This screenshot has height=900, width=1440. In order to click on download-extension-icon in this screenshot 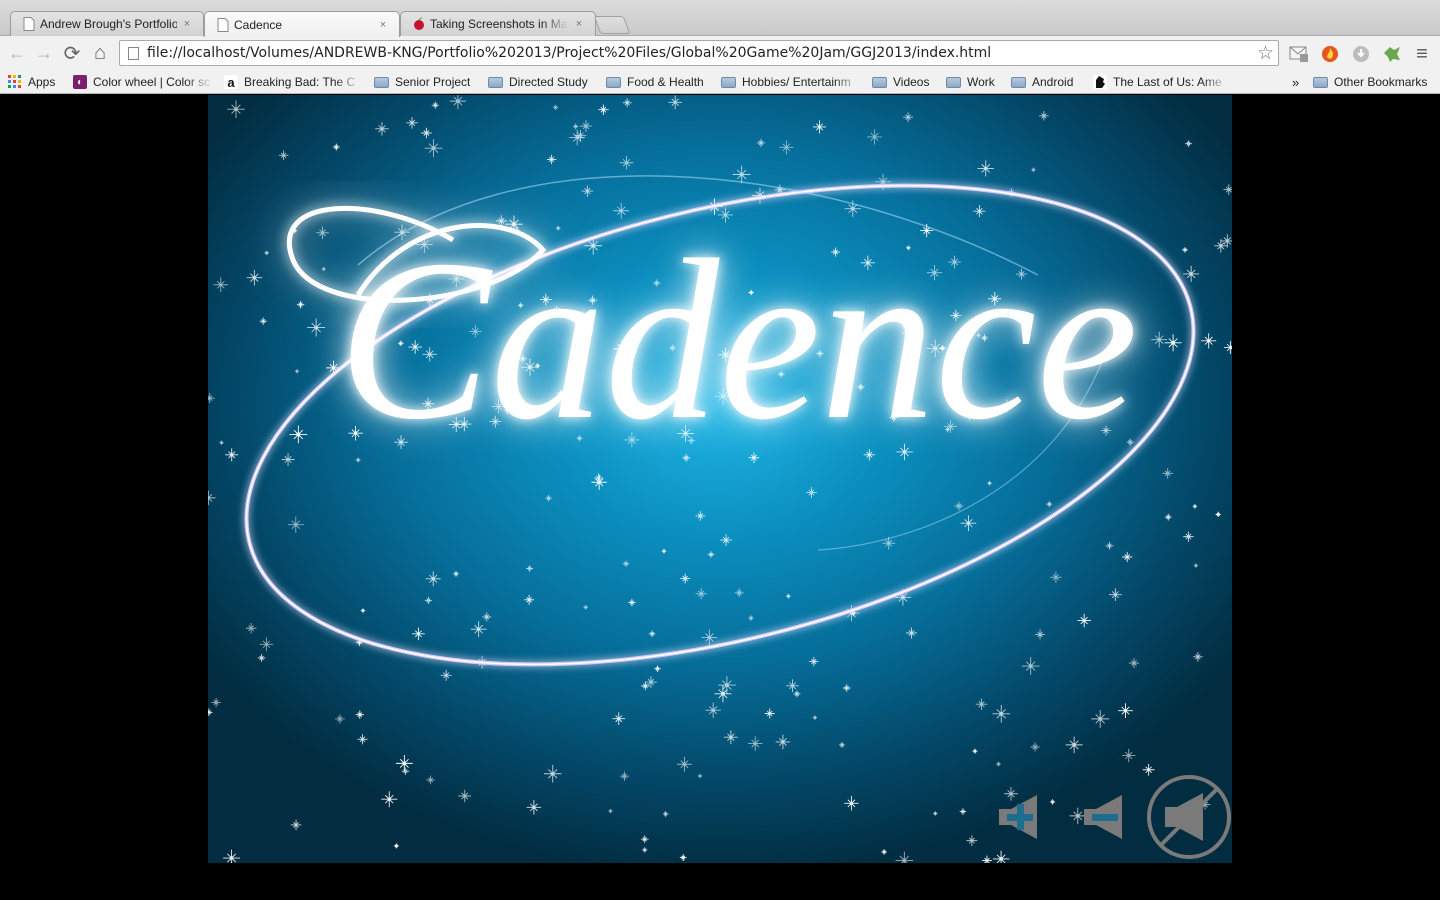, I will do `click(1361, 54)`.